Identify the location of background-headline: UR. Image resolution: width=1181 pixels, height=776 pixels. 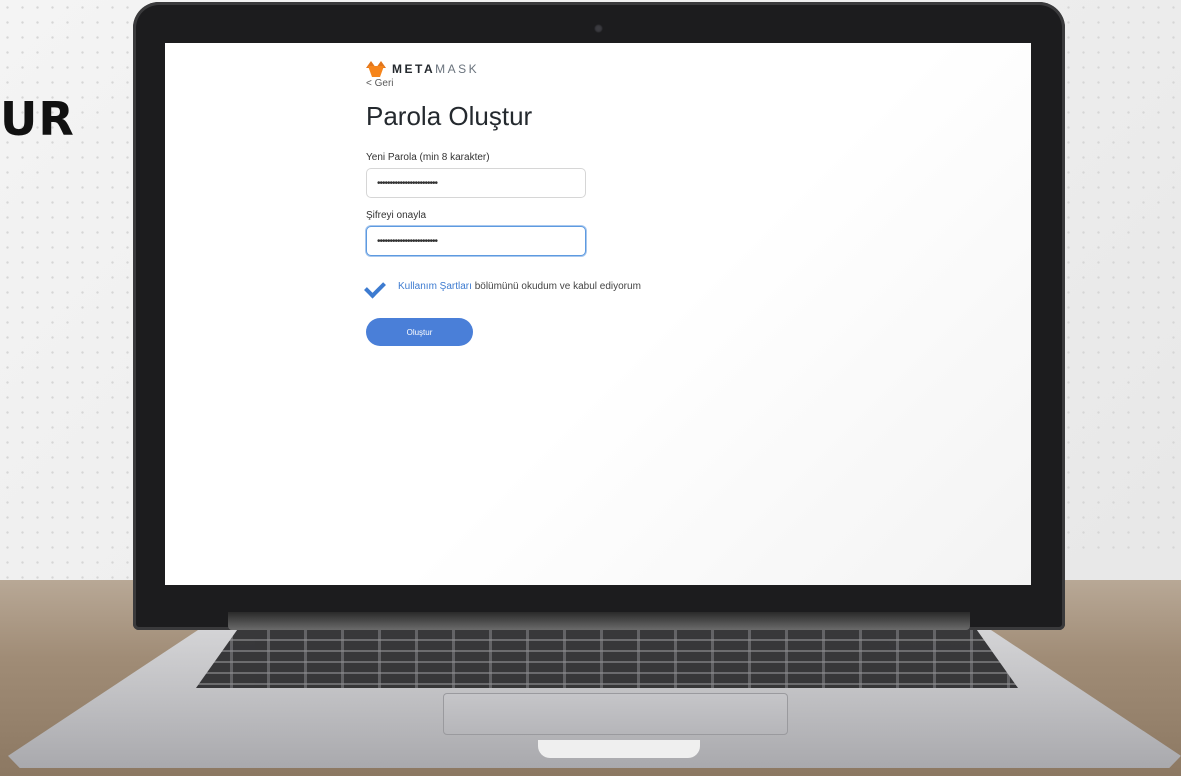
(37, 119).